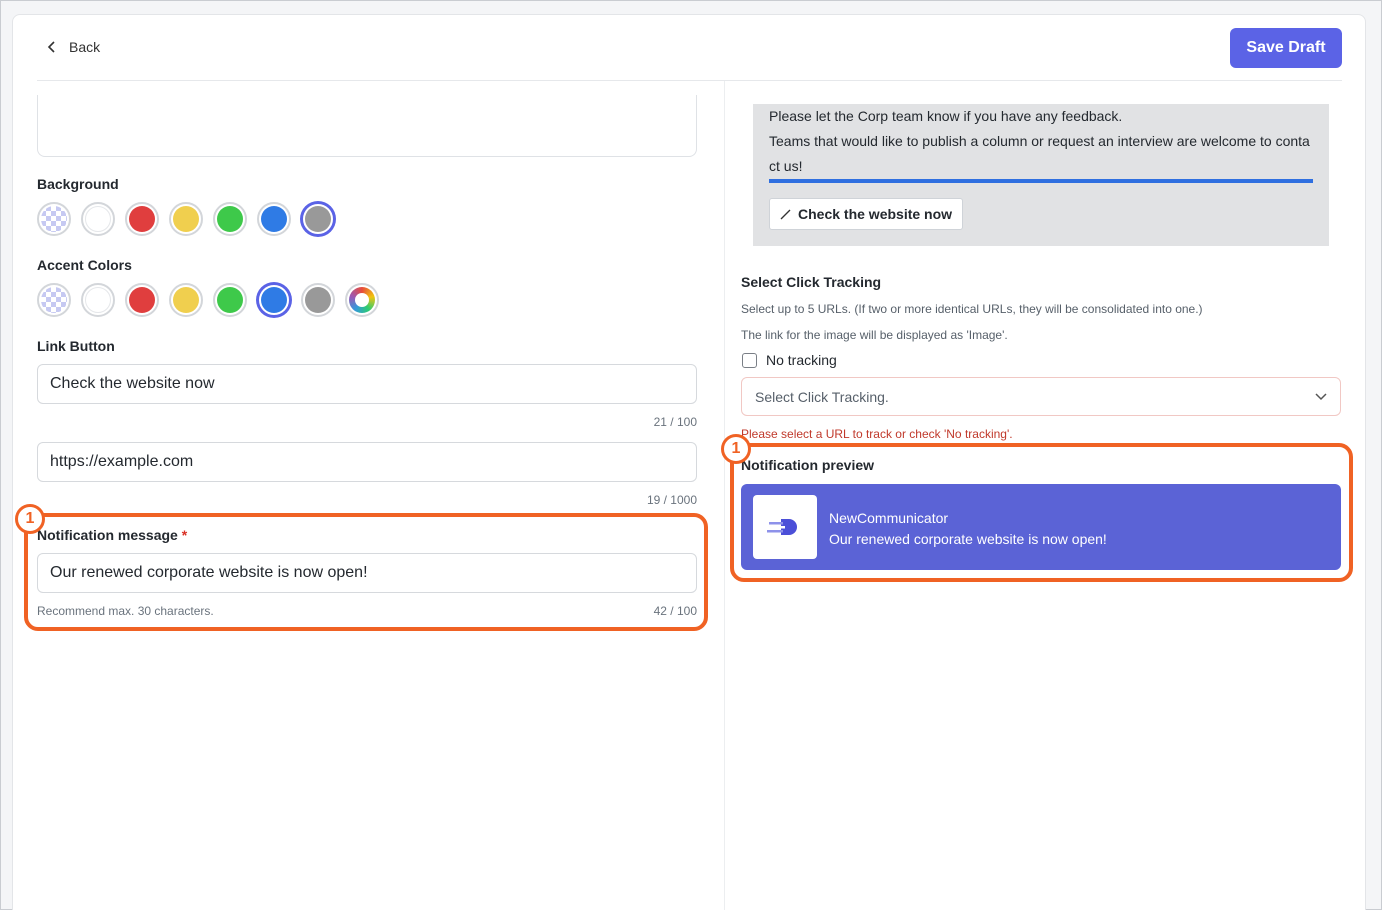 This screenshot has width=1382, height=910. I want to click on callout-badge-right: 1, so click(736, 449).